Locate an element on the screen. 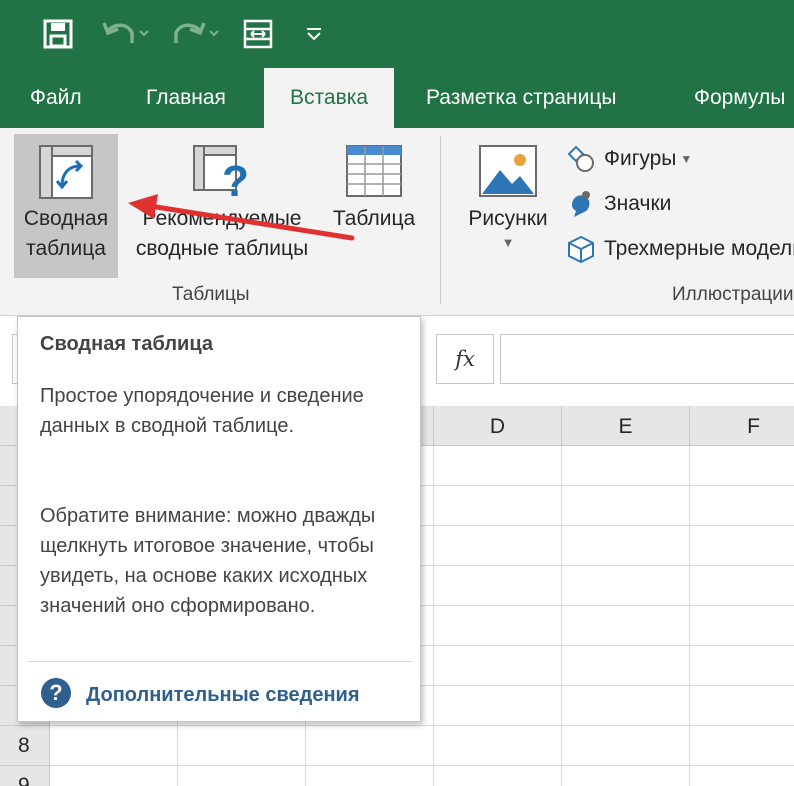 The image size is (794, 786). more-info-link: ? Дополнительные сведения is located at coordinates (200, 695).